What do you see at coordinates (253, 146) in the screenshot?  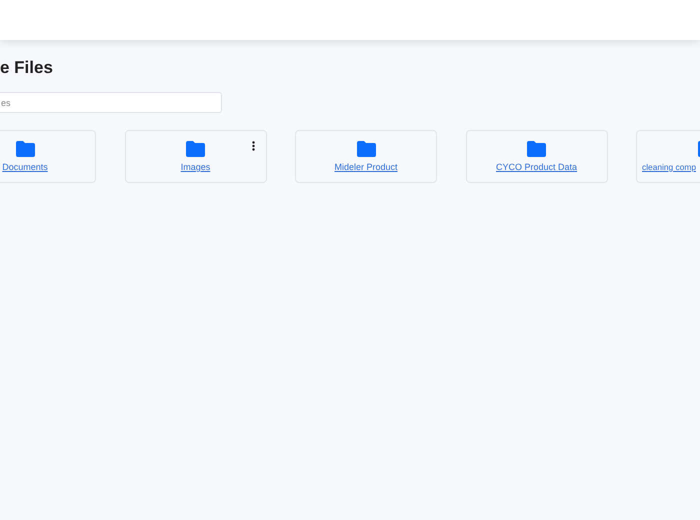 I see `more-options-icon` at bounding box center [253, 146].